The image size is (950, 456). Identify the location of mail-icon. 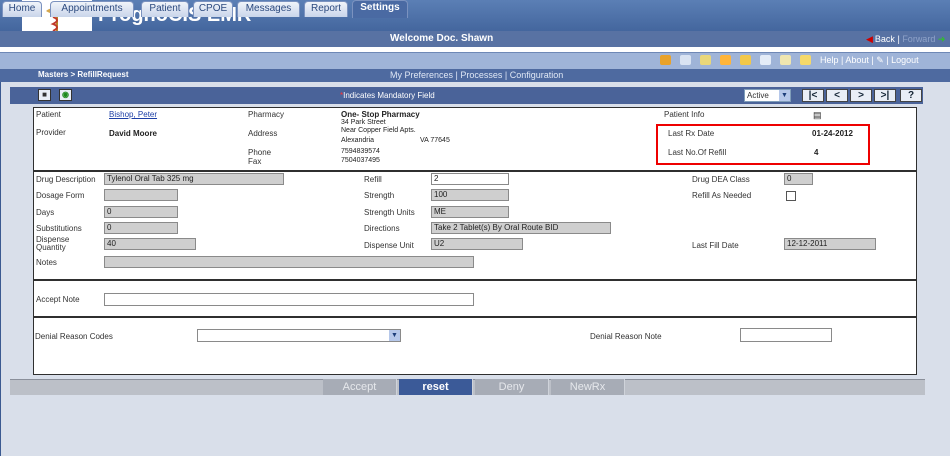
(785, 60).